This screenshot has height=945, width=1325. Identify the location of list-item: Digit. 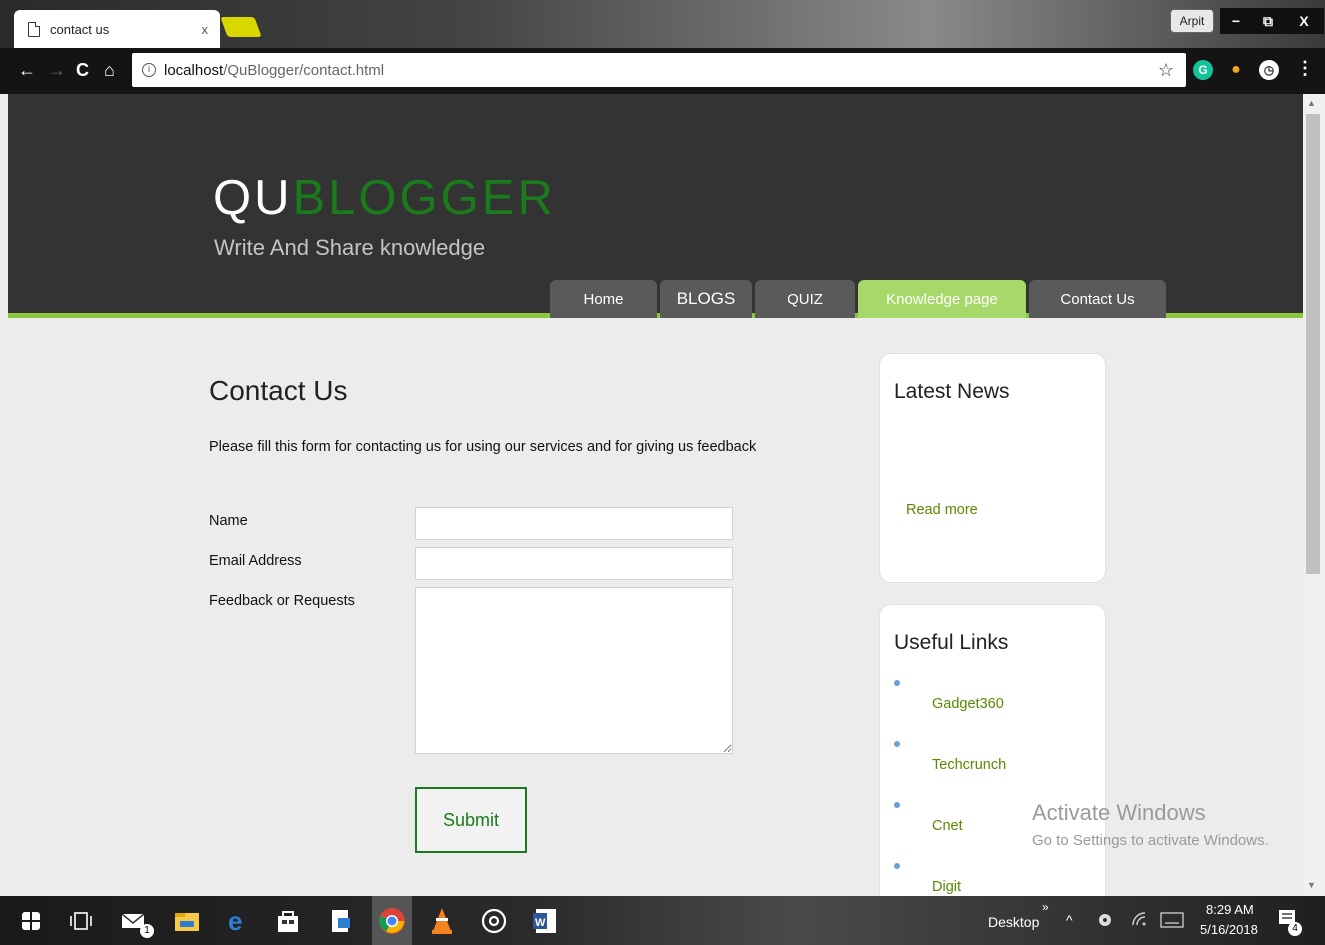
(994, 879).